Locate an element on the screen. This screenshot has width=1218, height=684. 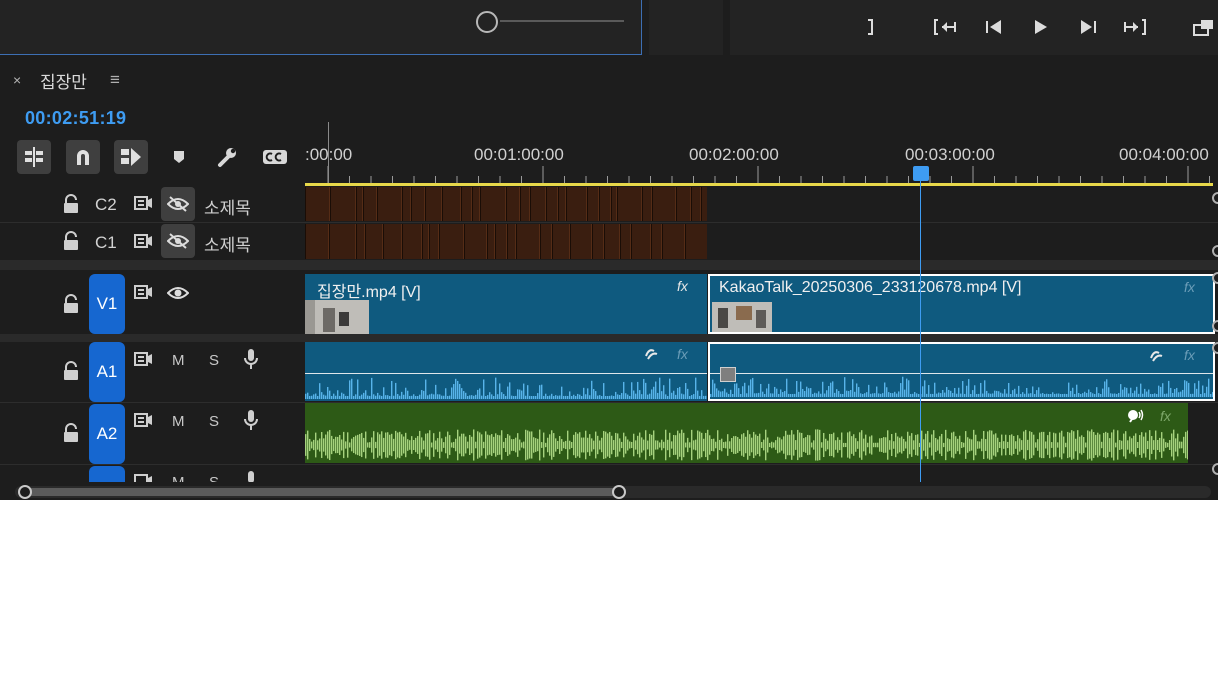
track-name-a2: A2 is located at coordinates (107, 434).